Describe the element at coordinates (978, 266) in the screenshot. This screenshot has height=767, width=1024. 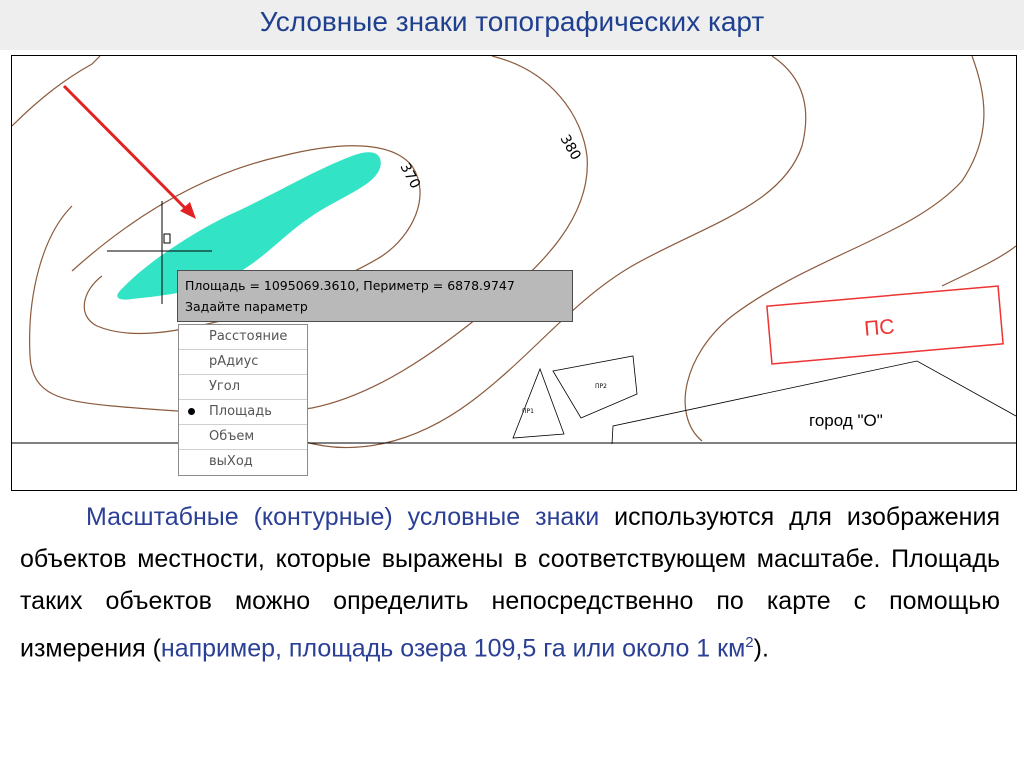
I see `contour-line-edge` at that location.